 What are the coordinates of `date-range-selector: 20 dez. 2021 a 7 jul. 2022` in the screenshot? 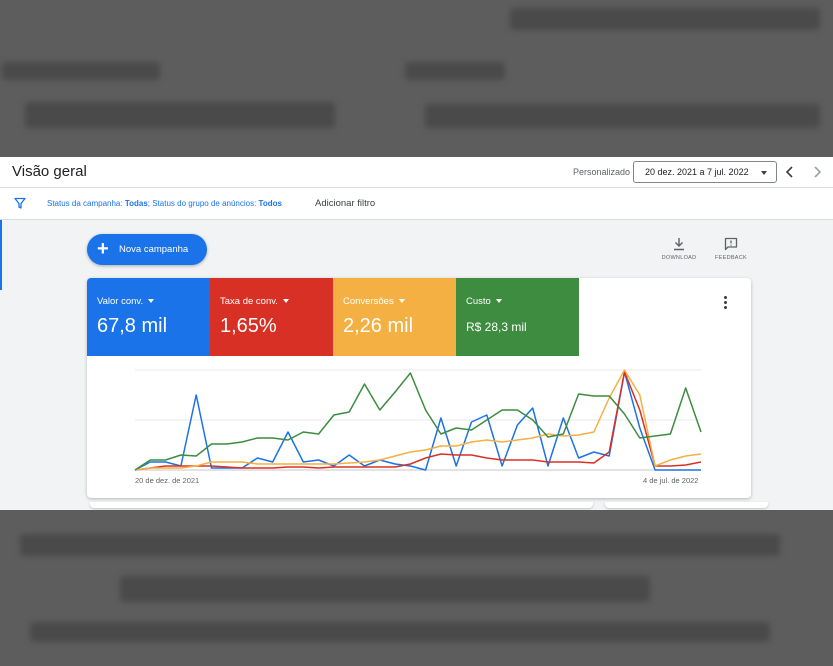 It's located at (705, 172).